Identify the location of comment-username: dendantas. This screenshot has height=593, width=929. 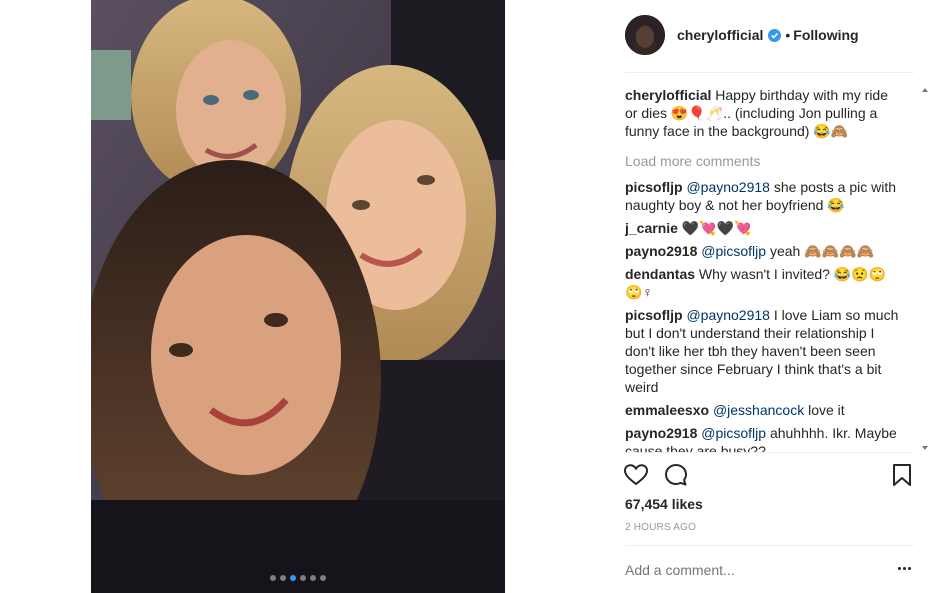
(660, 274).